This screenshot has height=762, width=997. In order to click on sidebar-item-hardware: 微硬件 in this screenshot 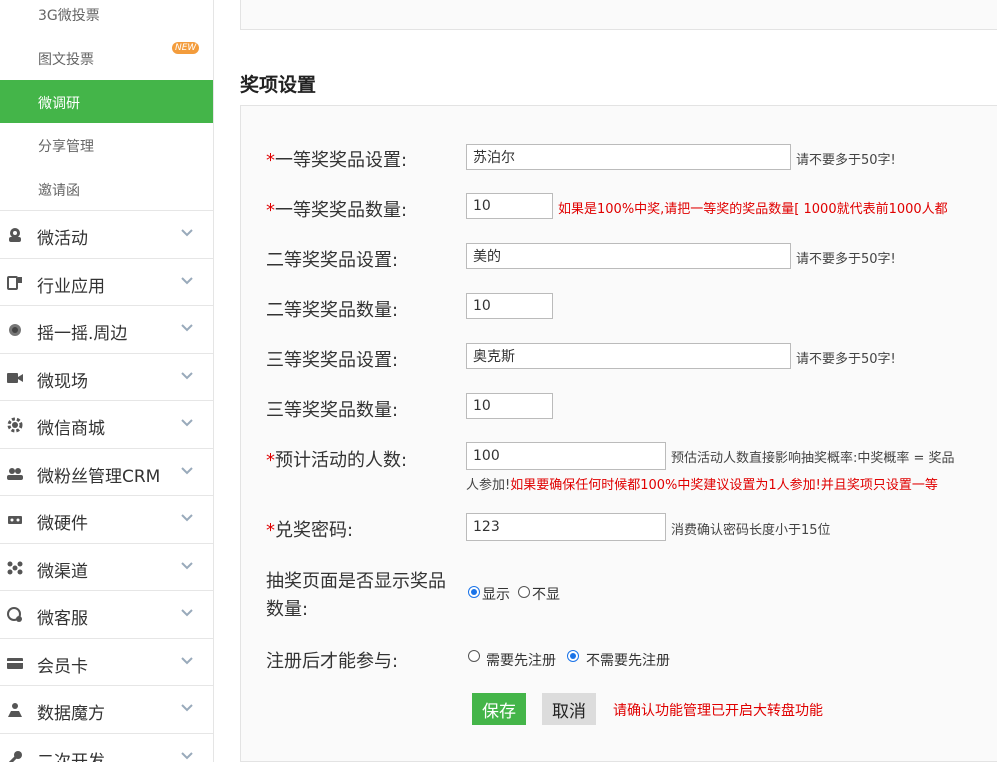, I will do `click(106, 519)`.